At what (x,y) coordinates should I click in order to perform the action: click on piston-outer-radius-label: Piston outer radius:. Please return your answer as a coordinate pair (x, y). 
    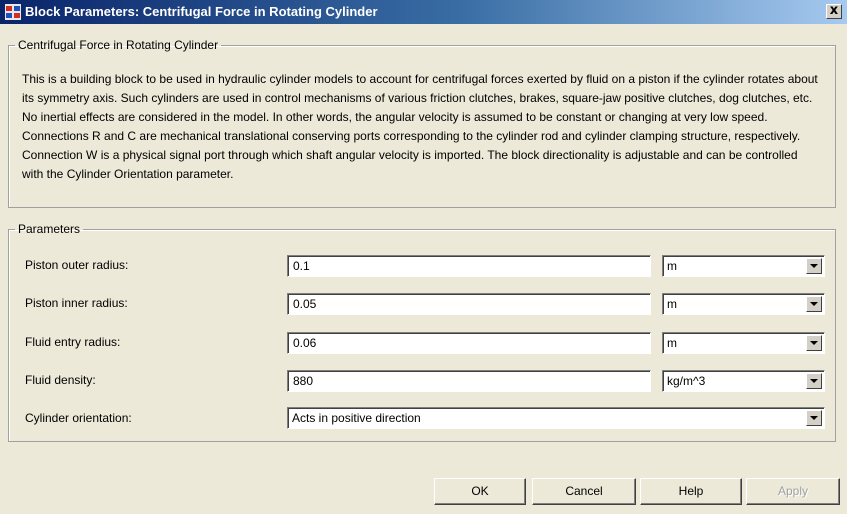
    Looking at the image, I should click on (77, 265).